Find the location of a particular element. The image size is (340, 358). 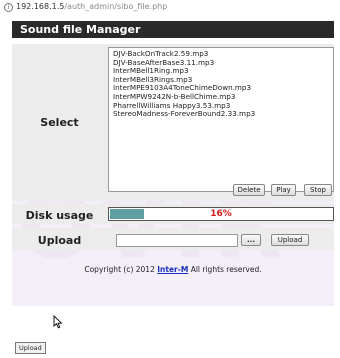

upload-file-field is located at coordinates (177, 240).